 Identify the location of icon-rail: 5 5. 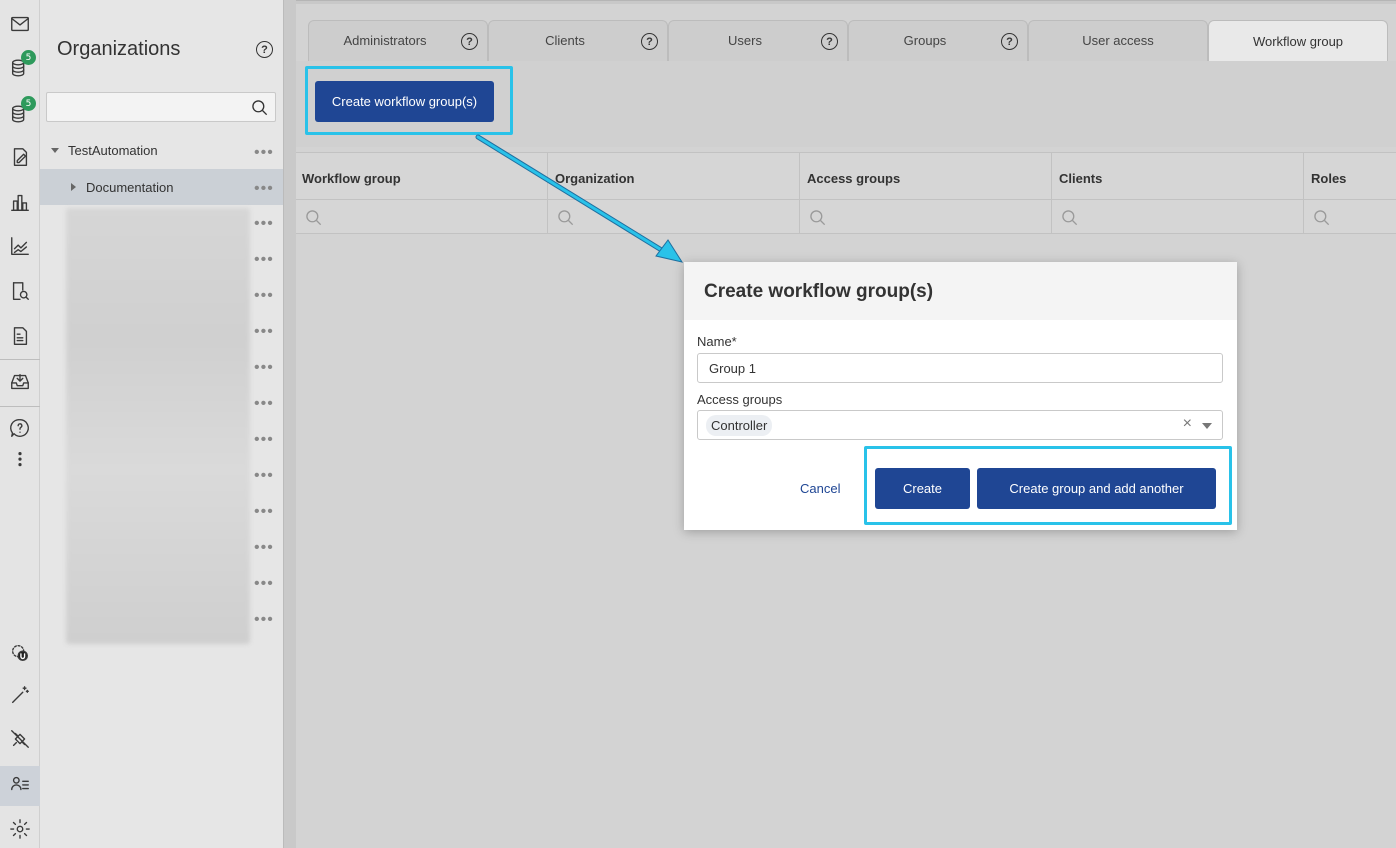
(20, 424).